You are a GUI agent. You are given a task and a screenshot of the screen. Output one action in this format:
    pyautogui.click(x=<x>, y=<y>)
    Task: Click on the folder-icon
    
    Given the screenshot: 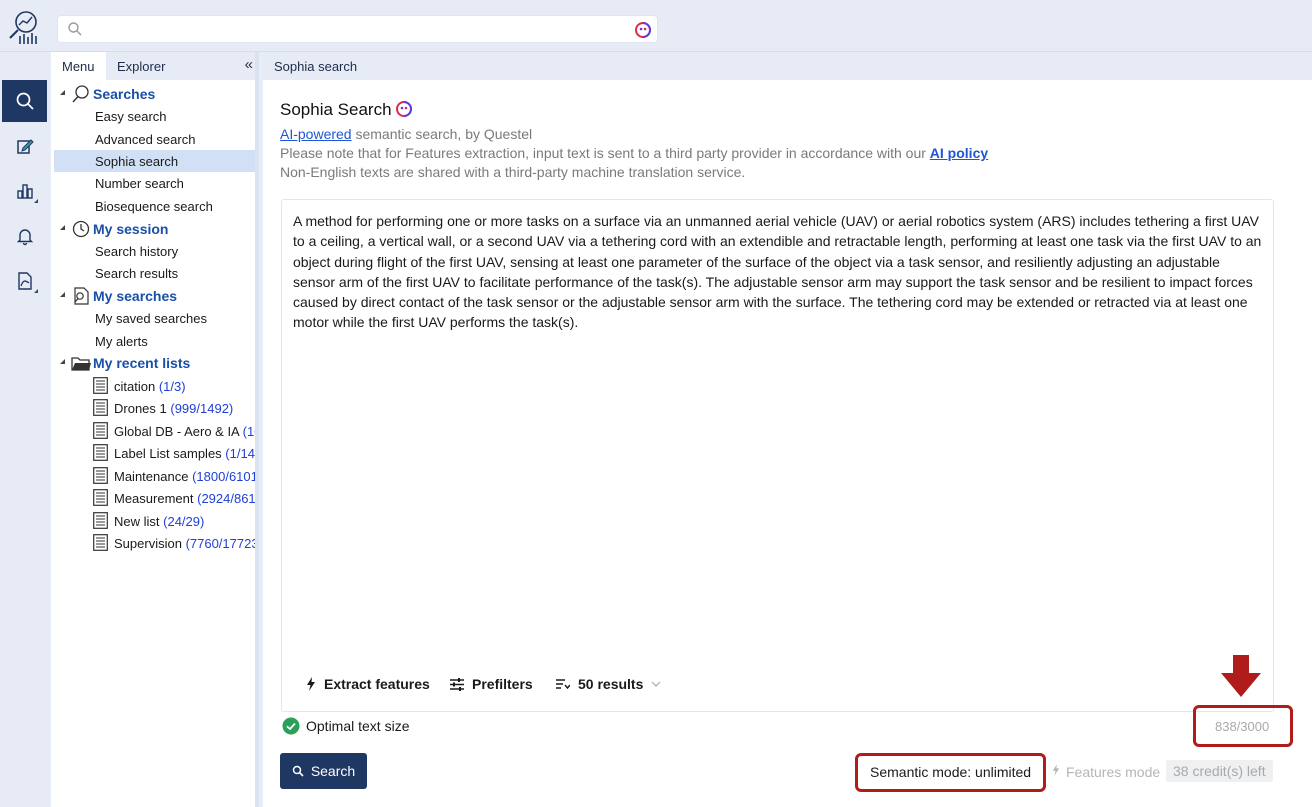 What is the action you would take?
    pyautogui.click(x=81, y=364)
    